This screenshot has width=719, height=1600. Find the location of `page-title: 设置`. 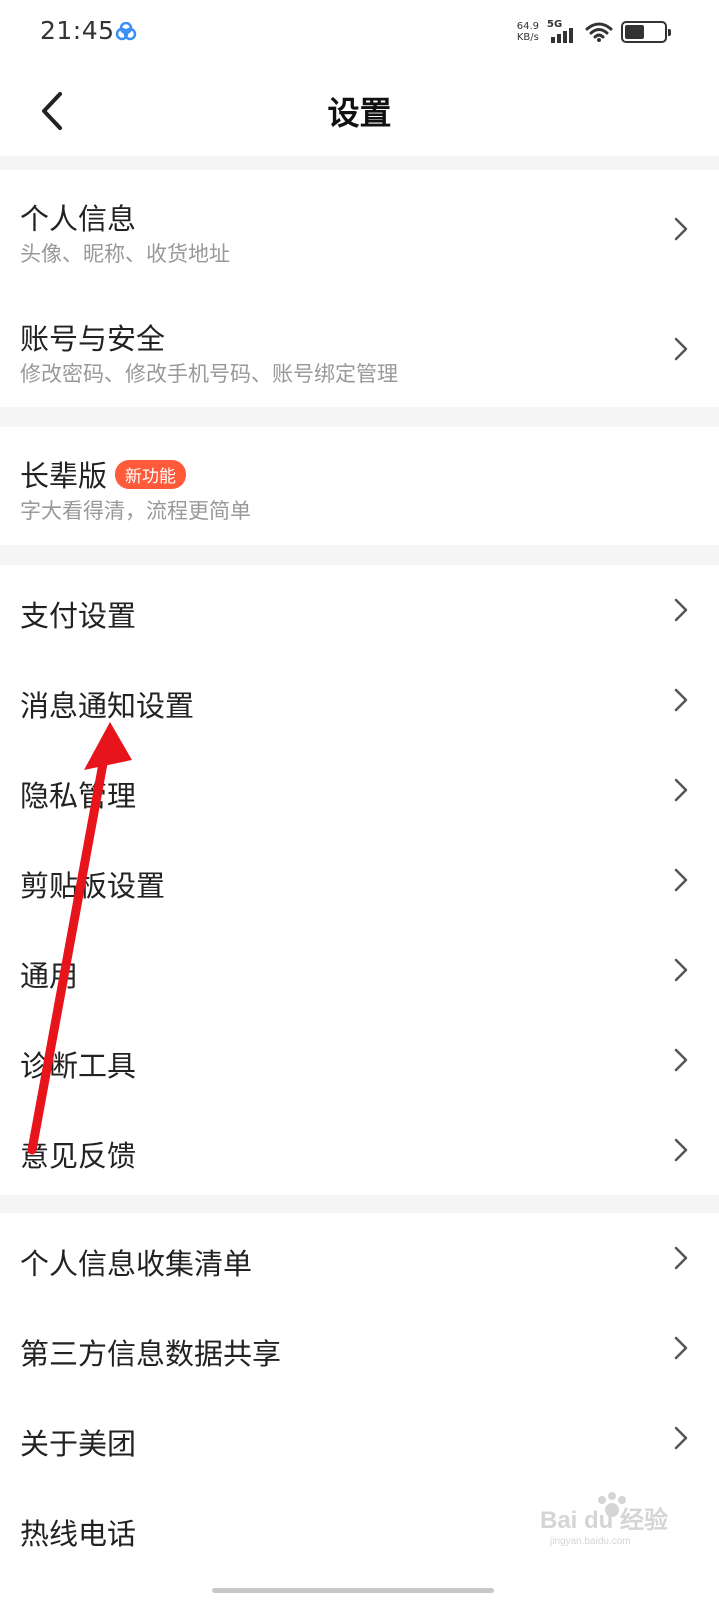

page-title: 设置 is located at coordinates (359, 113).